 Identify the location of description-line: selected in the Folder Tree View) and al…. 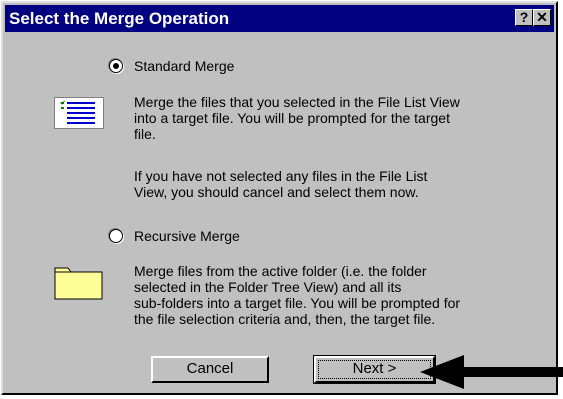
(268, 287).